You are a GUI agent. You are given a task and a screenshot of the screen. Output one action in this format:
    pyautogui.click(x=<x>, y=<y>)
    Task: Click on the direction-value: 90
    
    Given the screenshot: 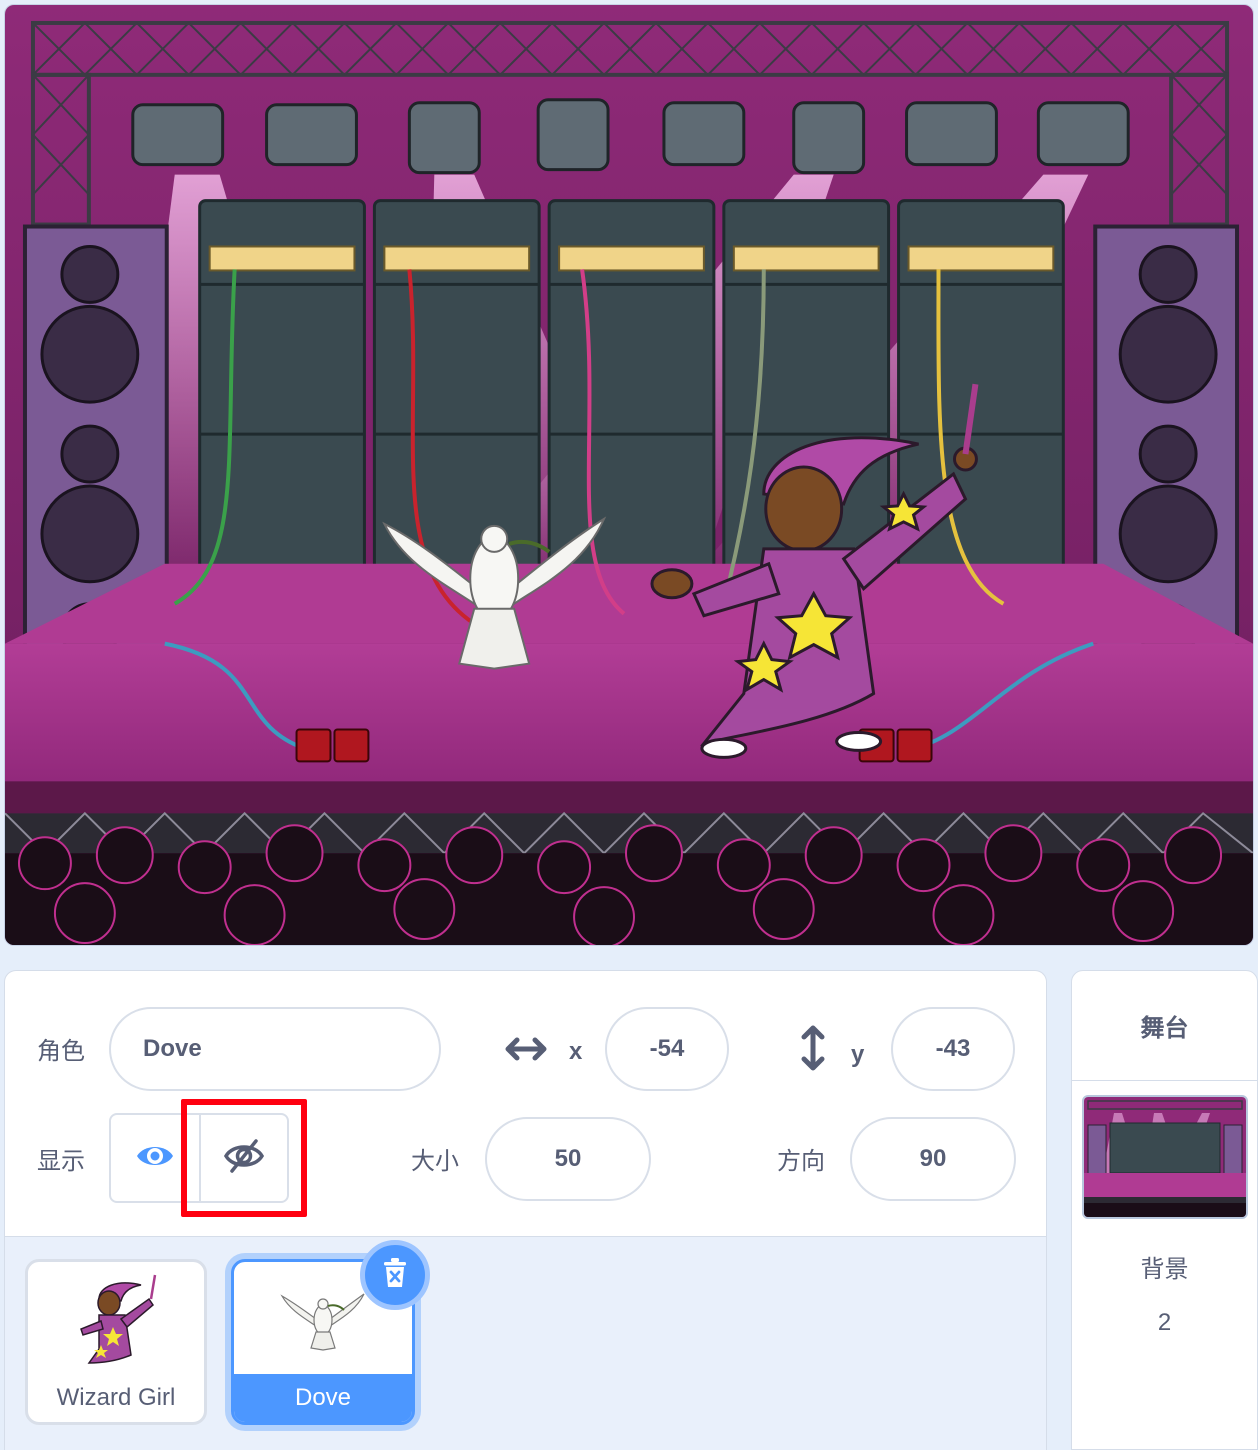 What is the action you would take?
    pyautogui.click(x=933, y=1158)
    